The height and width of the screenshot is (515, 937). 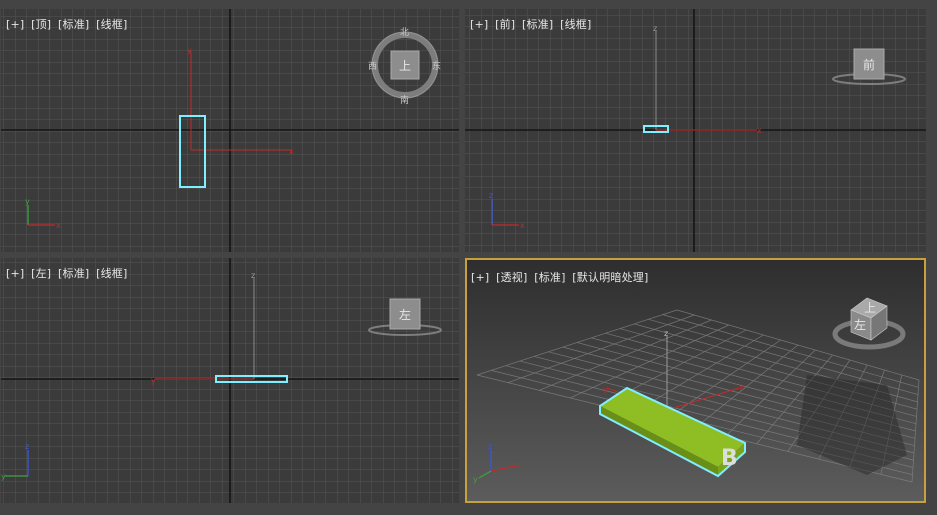 I want to click on cursor-label: B, so click(x=729, y=458).